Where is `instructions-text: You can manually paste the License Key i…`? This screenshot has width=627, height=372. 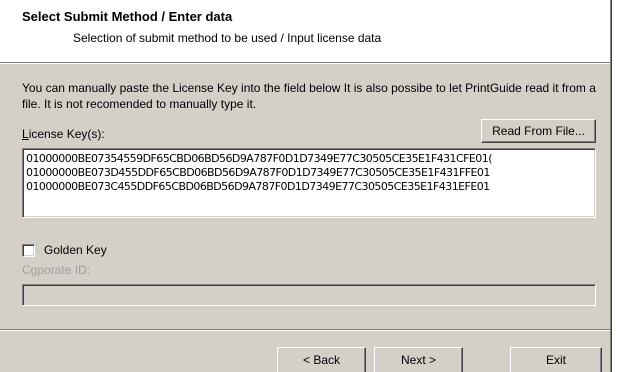 instructions-text: You can manually paste the License Key i… is located at coordinates (309, 96).